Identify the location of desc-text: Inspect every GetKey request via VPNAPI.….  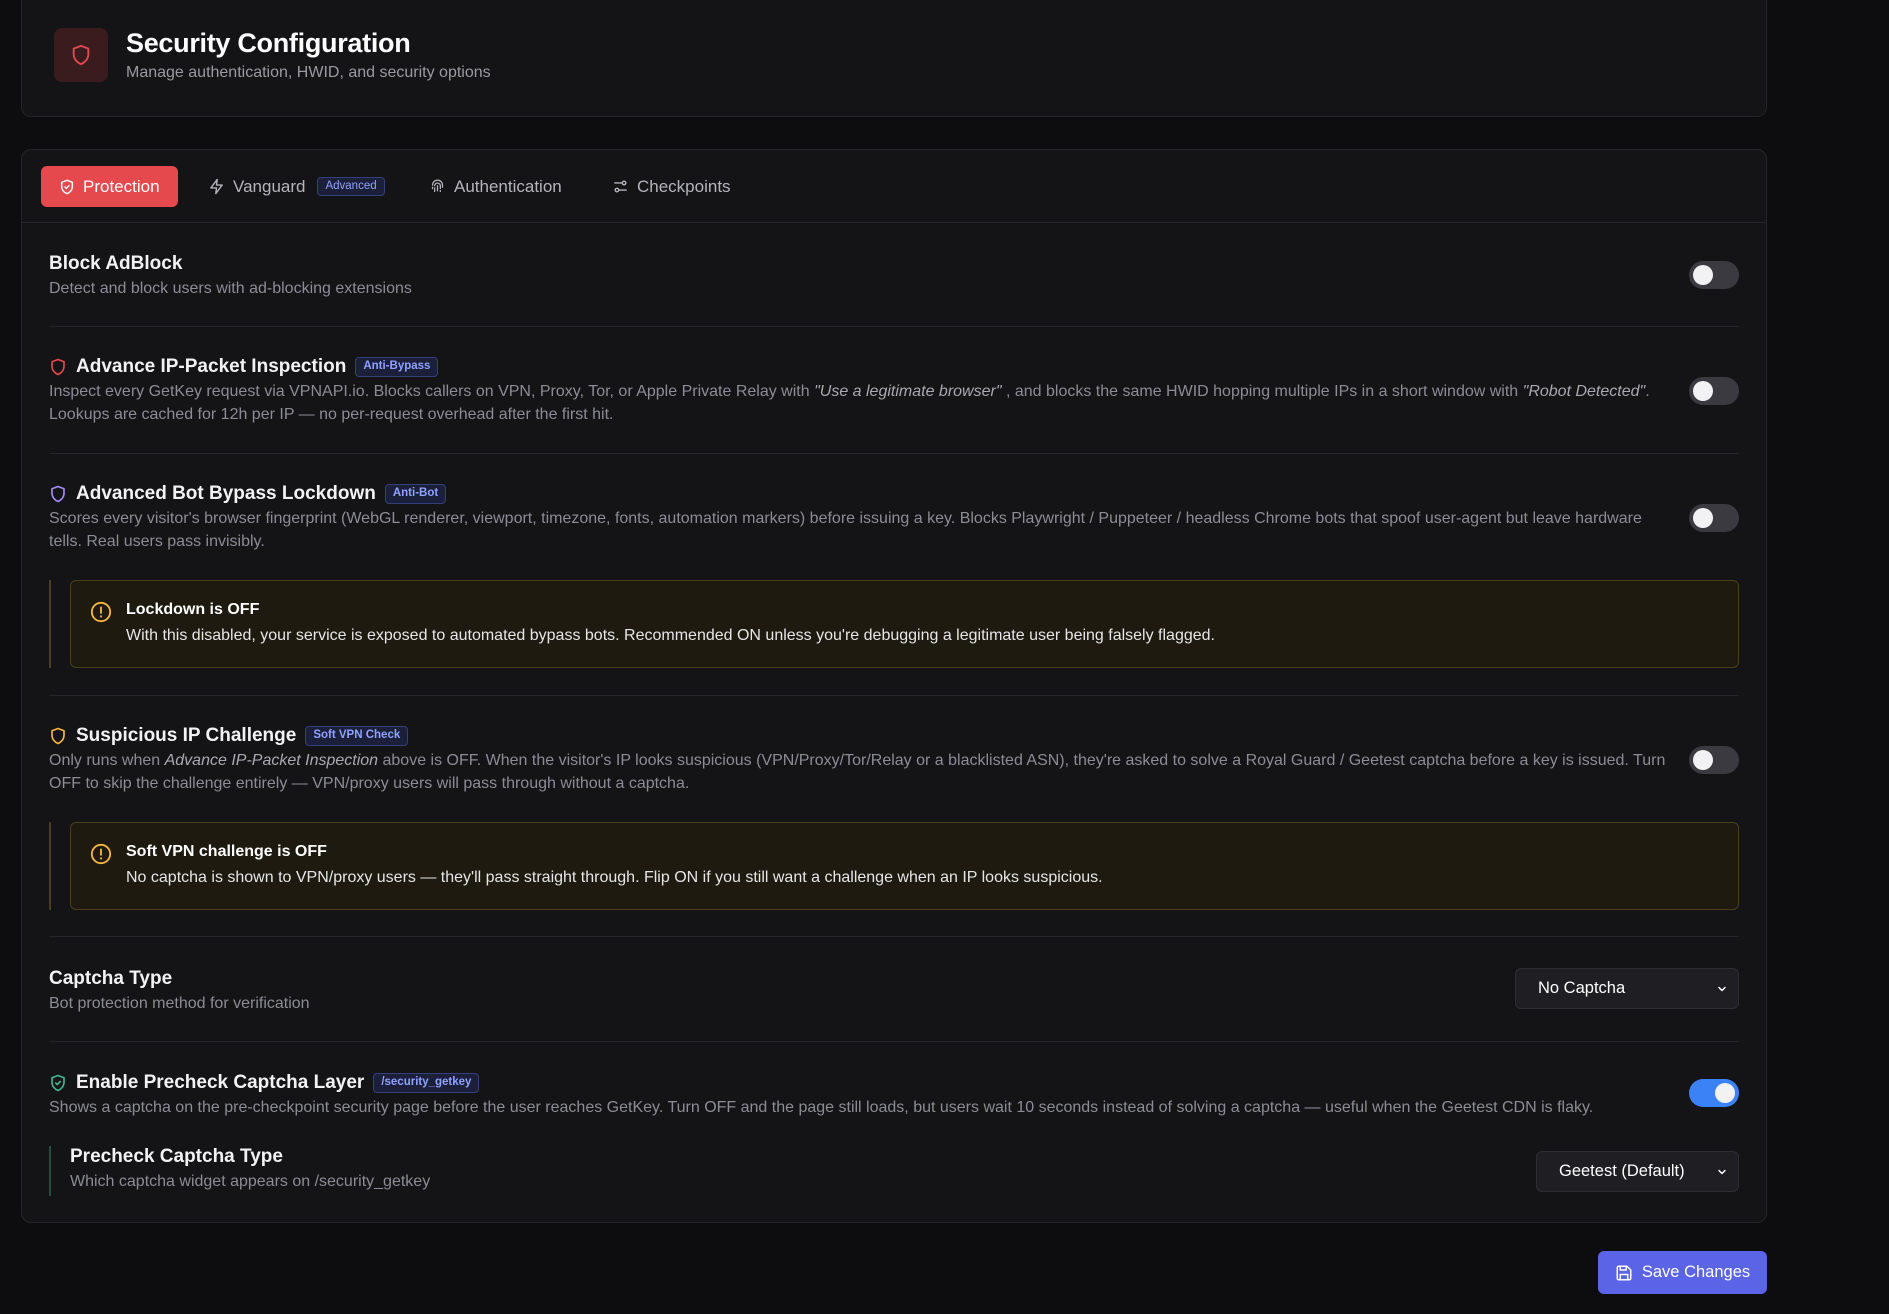
(432, 391).